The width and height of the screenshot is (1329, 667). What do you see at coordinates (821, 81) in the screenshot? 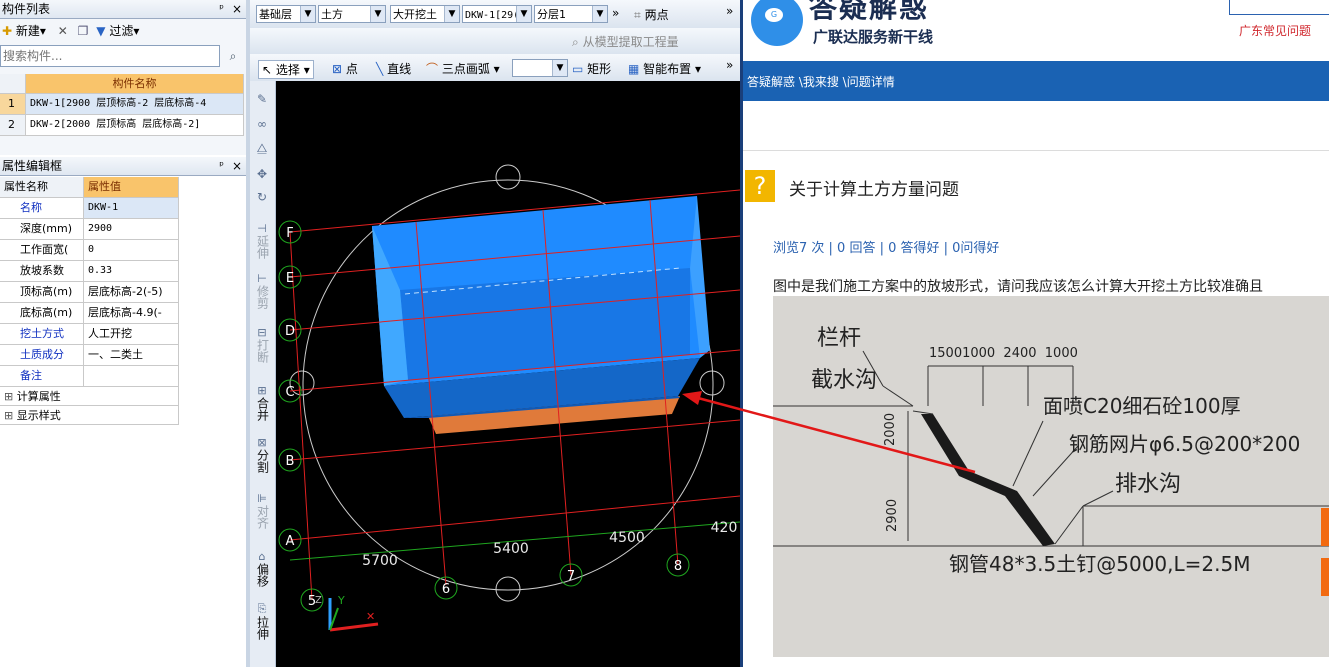
I see `breadcrumb: 答疑解惑 \我来搜 \问题详情` at bounding box center [821, 81].